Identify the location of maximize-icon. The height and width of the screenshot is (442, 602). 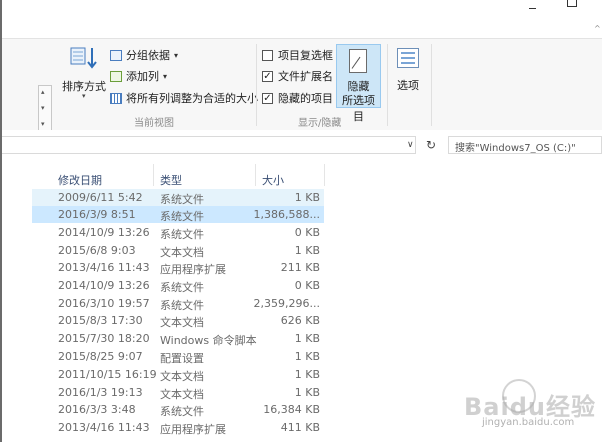
(571, 4).